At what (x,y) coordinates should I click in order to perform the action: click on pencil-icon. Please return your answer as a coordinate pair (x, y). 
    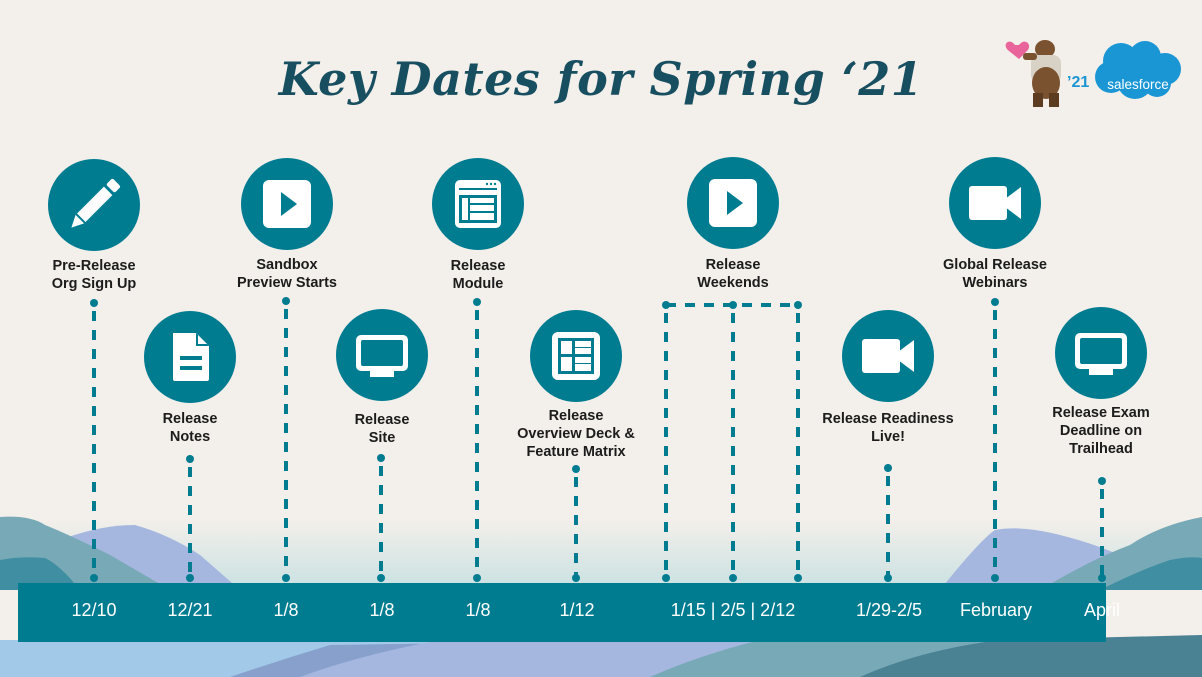
    Looking at the image, I should click on (96, 203).